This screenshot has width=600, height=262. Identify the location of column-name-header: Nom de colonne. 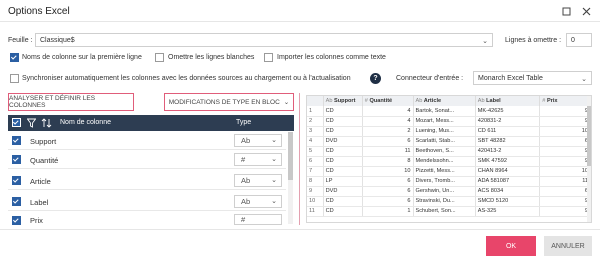
(85, 122).